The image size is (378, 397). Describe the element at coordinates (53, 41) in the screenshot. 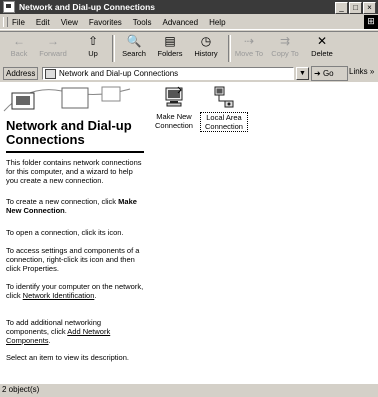

I see `forward-arrow-icon: →` at that location.